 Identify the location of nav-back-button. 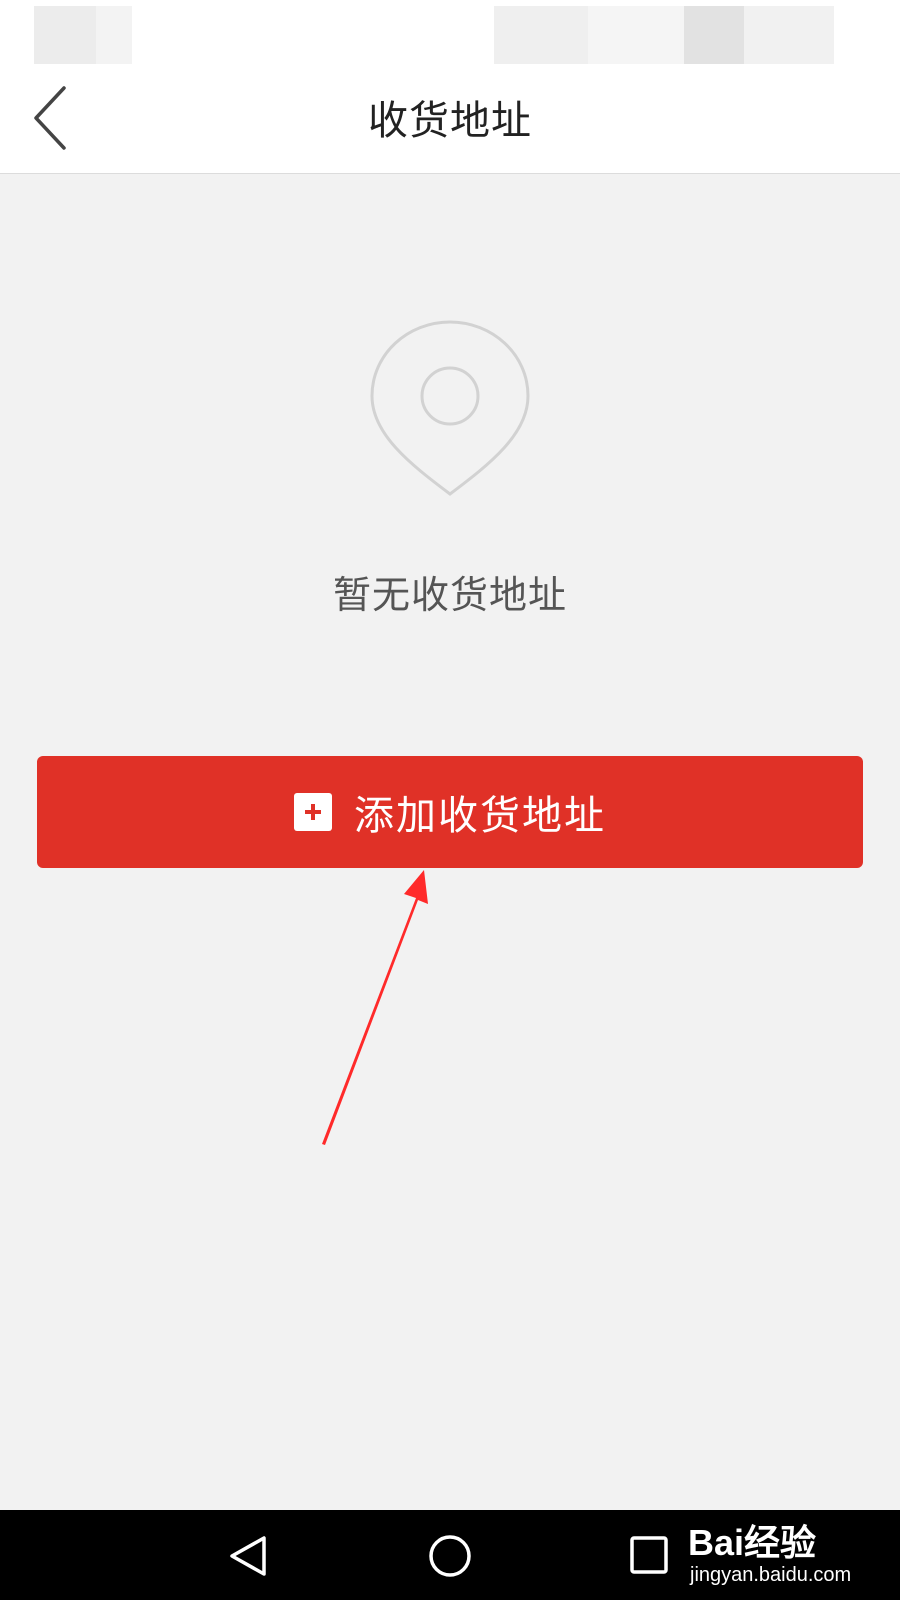
(250, 1556).